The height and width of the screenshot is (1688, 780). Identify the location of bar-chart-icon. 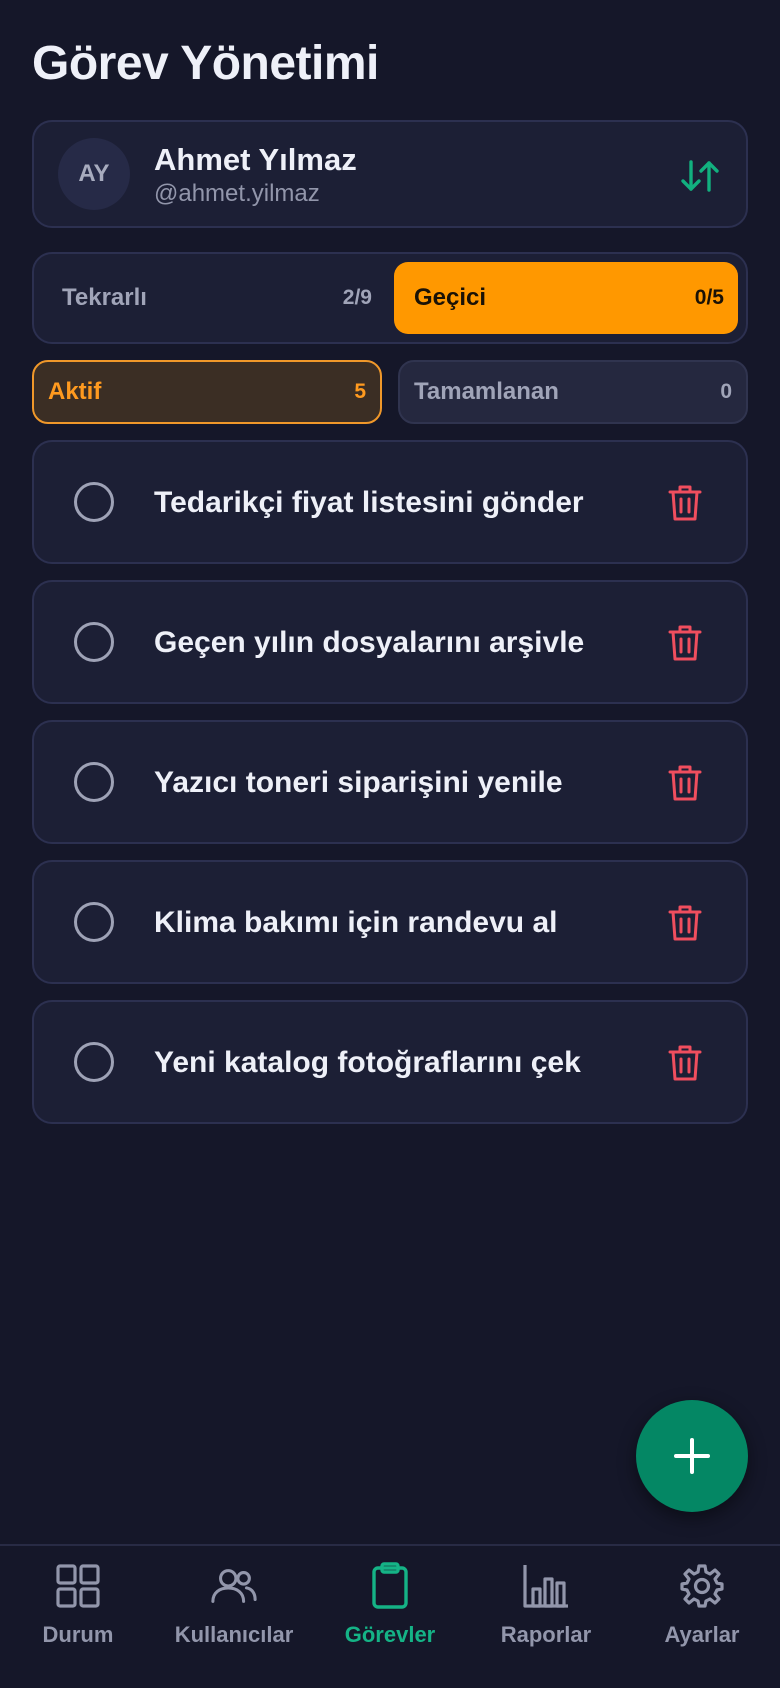
(545, 1586).